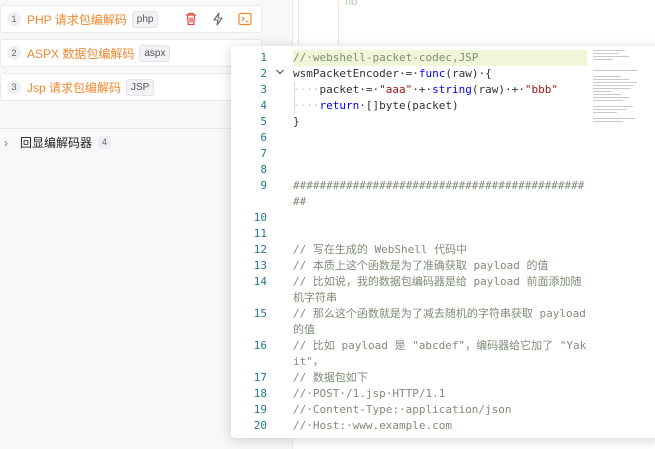 The width and height of the screenshot is (655, 449). I want to click on codec-tag: aspx, so click(155, 53).